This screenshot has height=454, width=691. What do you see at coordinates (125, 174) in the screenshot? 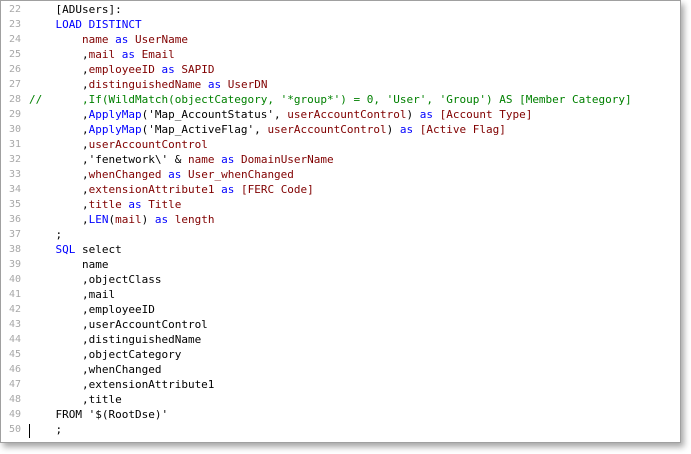
I see `field-token: whenChanged` at bounding box center [125, 174].